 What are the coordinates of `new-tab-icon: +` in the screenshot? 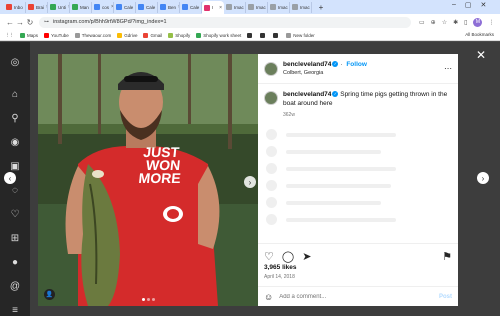 It's located at (321, 7).